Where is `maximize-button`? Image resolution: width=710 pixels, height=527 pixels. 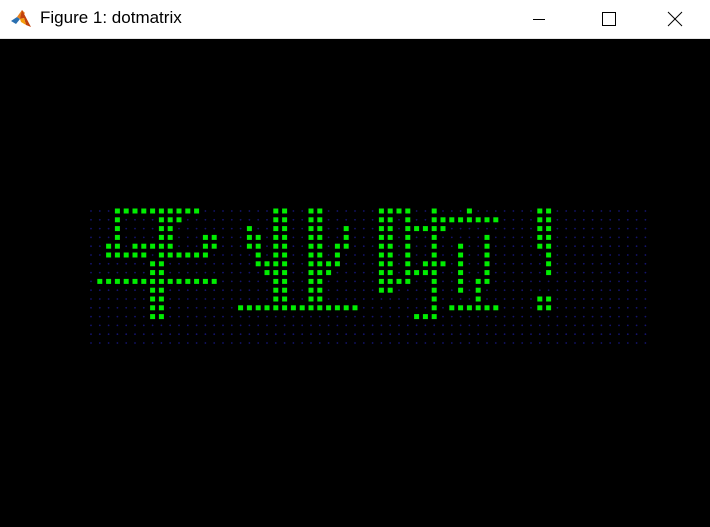
maximize-button is located at coordinates (609, 19).